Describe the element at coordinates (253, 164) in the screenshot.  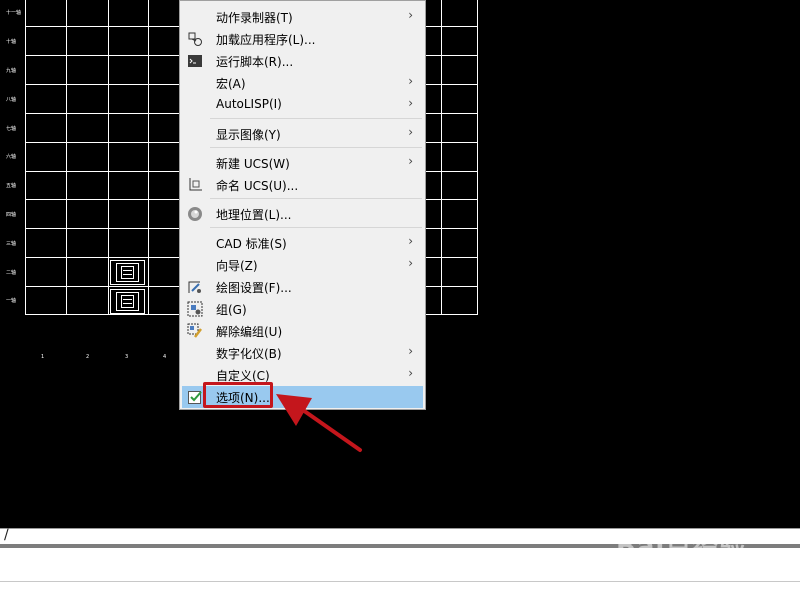
I see `menu-item-label: 新建 UCS(W)` at that location.